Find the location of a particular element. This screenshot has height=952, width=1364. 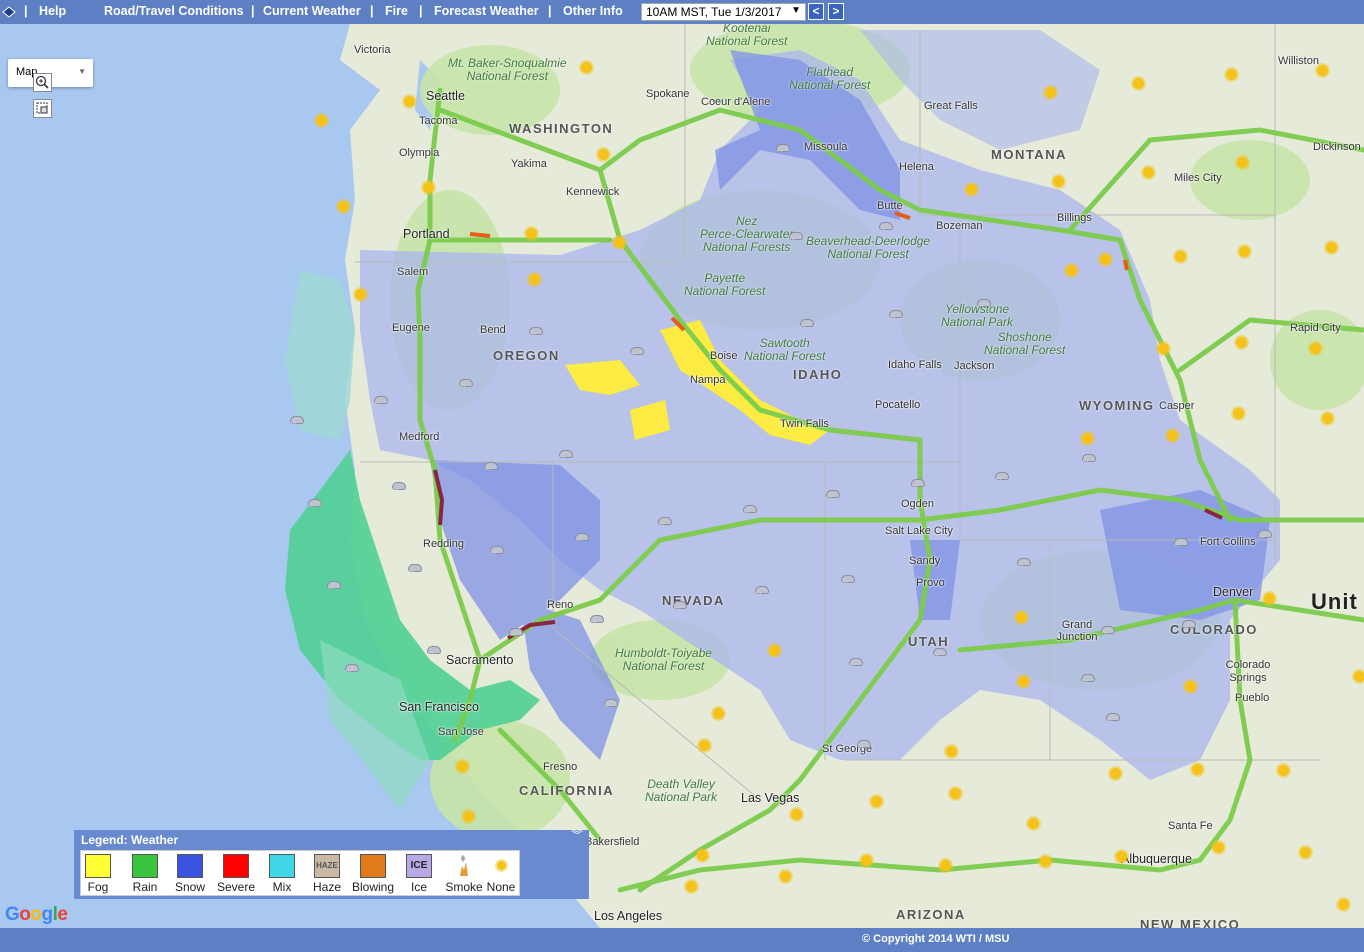

time-select: 10AM MST, Tue 1/3/2017 ▼ is located at coordinates (723, 12).